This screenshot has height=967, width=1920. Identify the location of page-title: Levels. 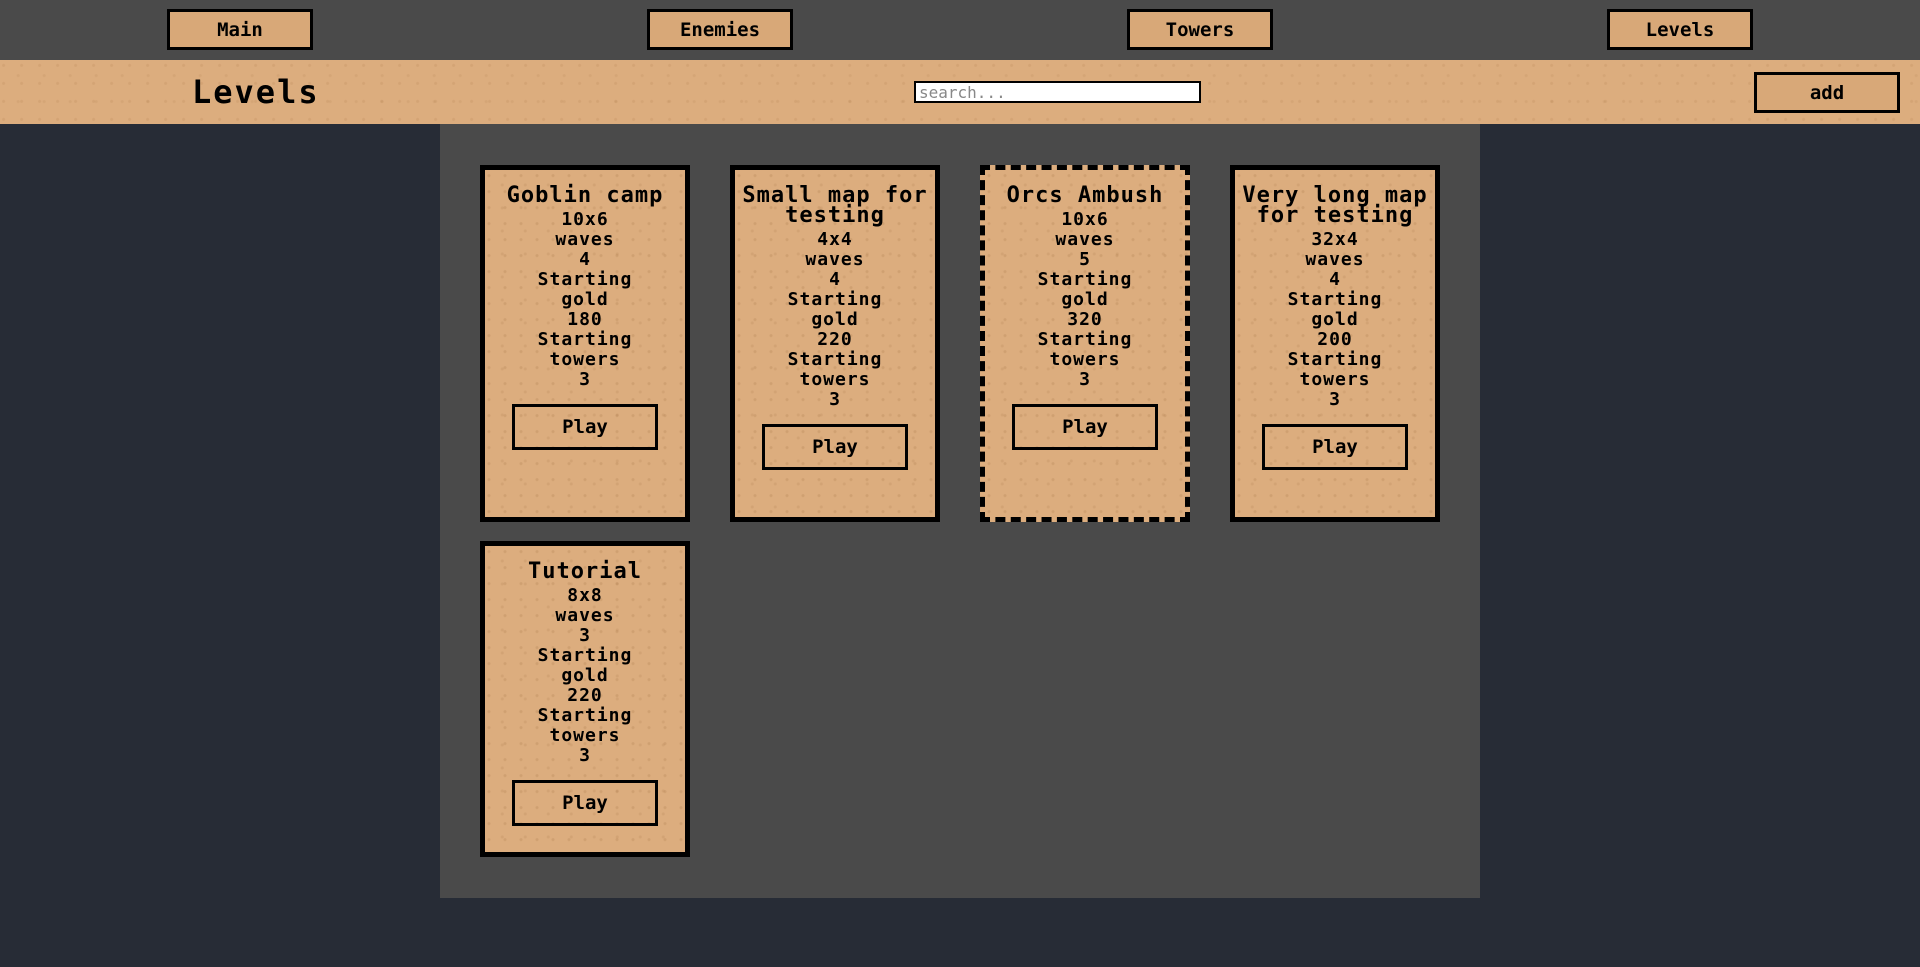
(256, 92).